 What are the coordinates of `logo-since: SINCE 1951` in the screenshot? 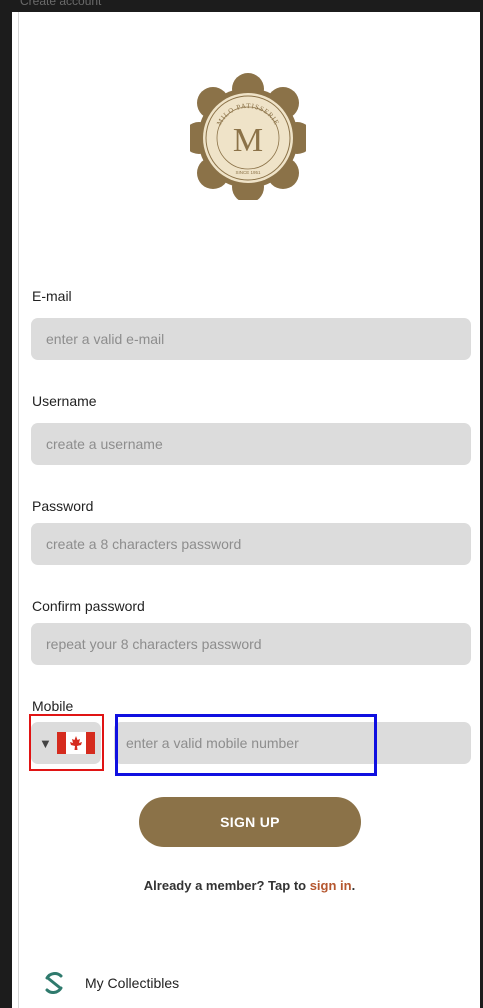 It's located at (248, 172).